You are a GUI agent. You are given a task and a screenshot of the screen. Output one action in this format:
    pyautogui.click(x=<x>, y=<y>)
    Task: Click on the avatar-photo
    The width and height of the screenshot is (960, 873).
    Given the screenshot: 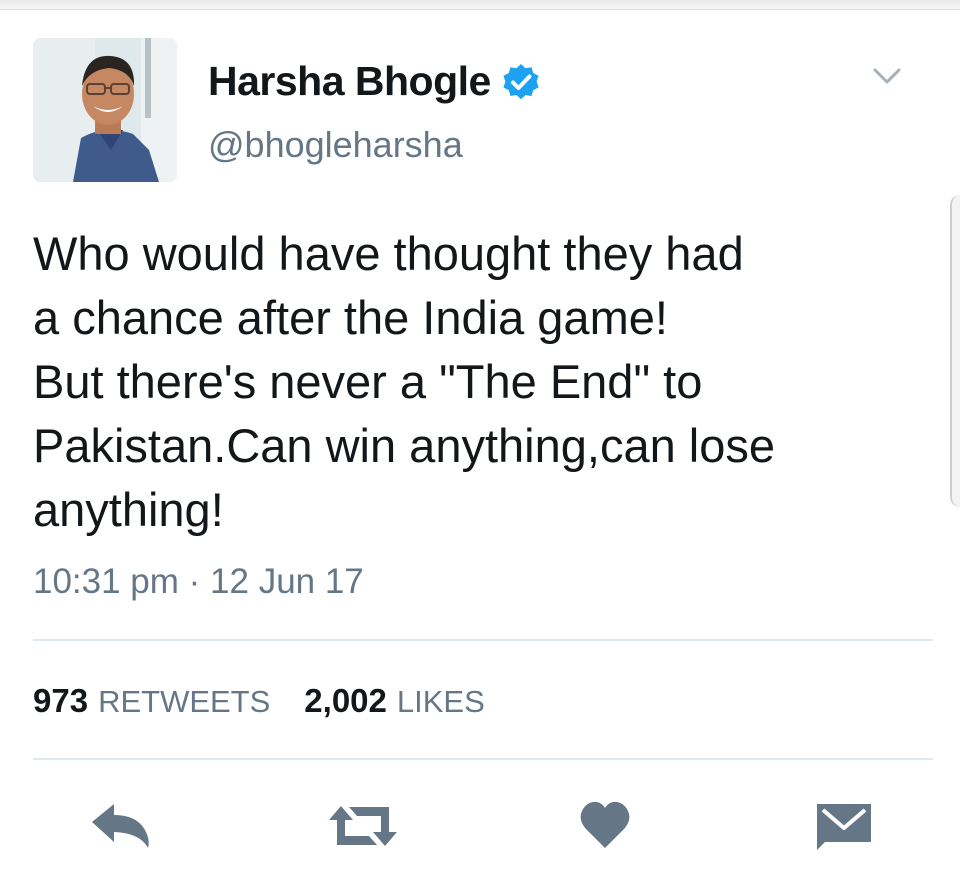 What is the action you would take?
    pyautogui.click(x=105, y=110)
    